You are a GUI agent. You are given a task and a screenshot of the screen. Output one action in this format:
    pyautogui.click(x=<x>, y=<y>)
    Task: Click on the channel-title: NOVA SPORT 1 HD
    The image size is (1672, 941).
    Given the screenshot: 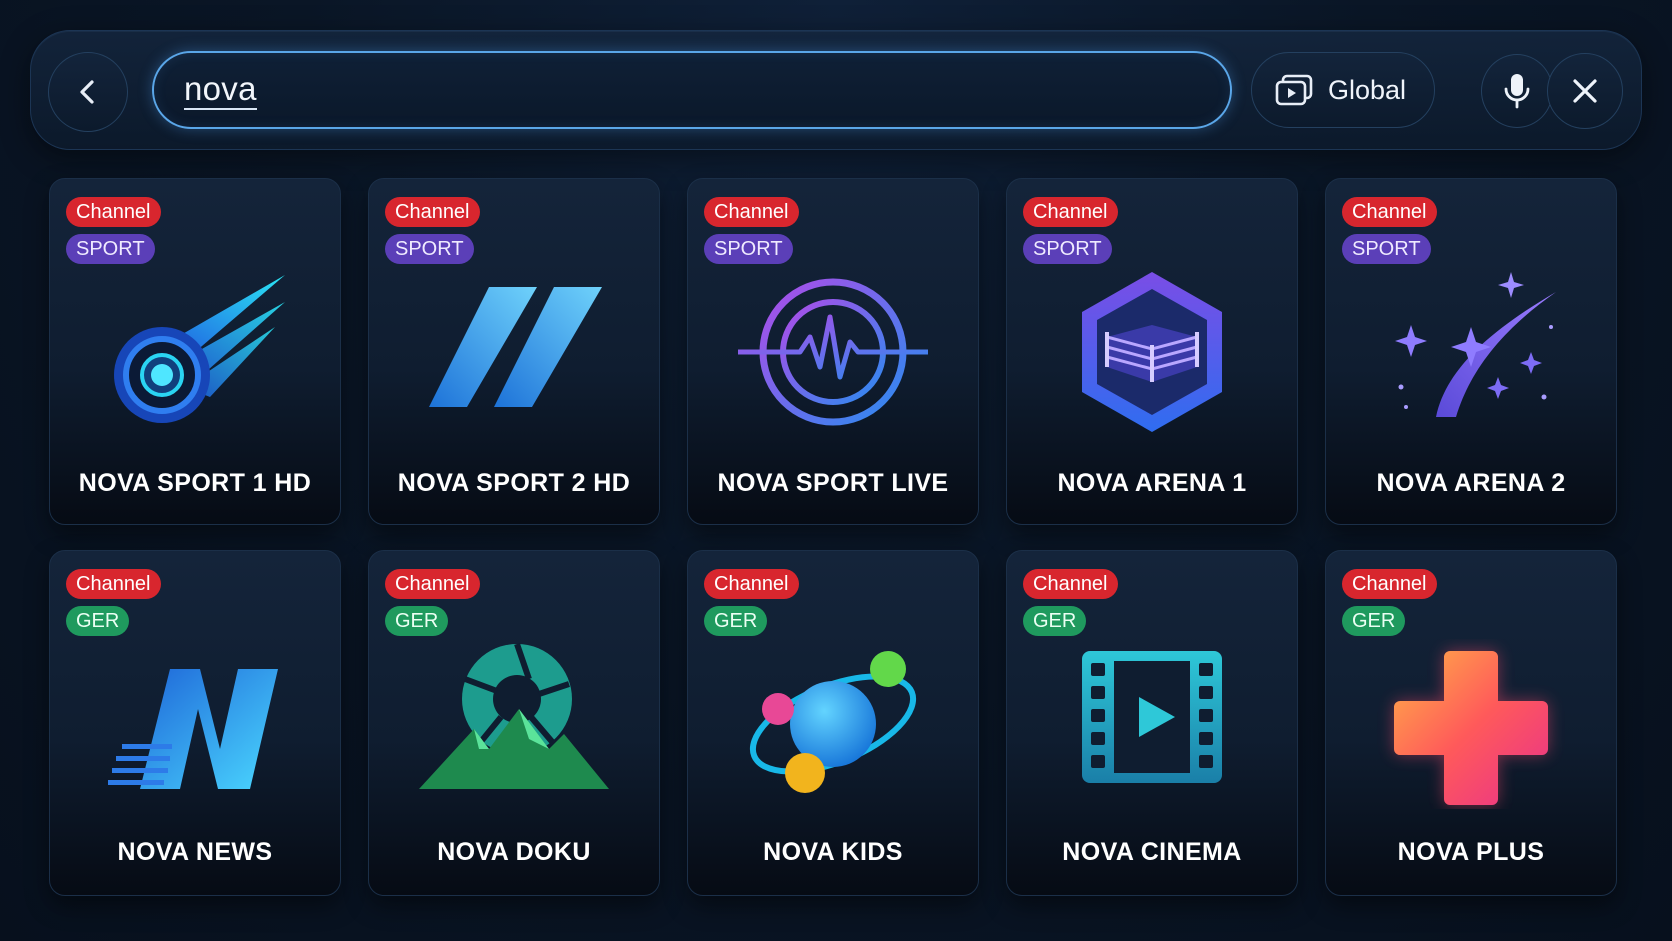 What is the action you would take?
    pyautogui.click(x=195, y=483)
    